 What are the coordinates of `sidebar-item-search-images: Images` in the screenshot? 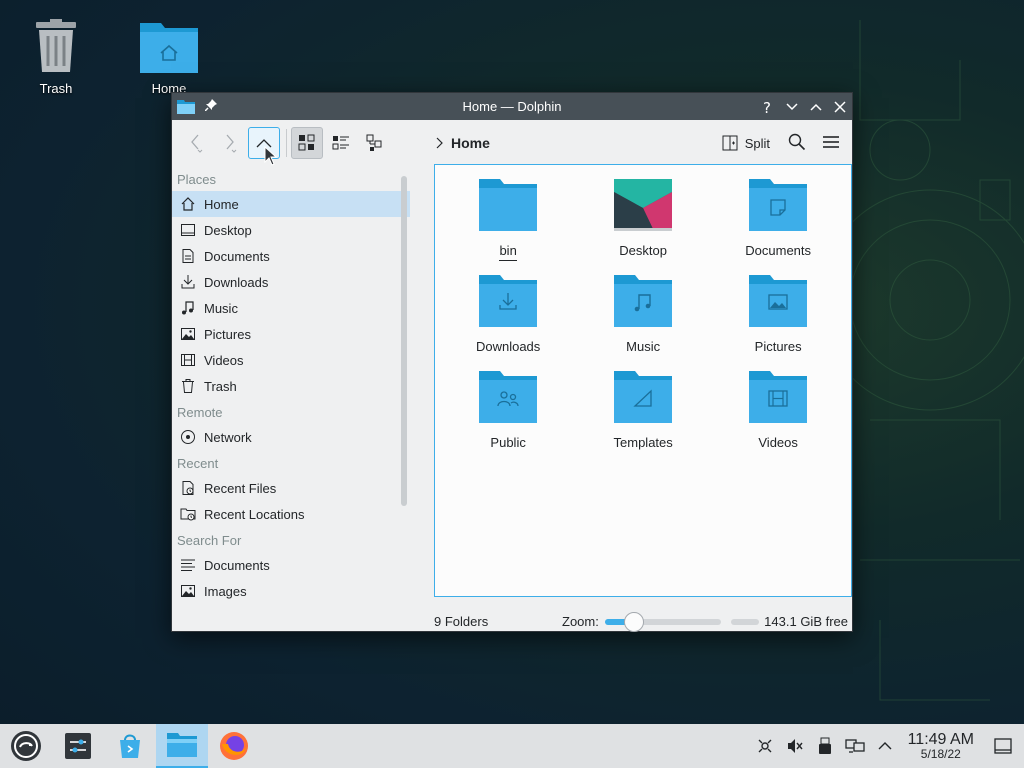 It's located at (291, 591).